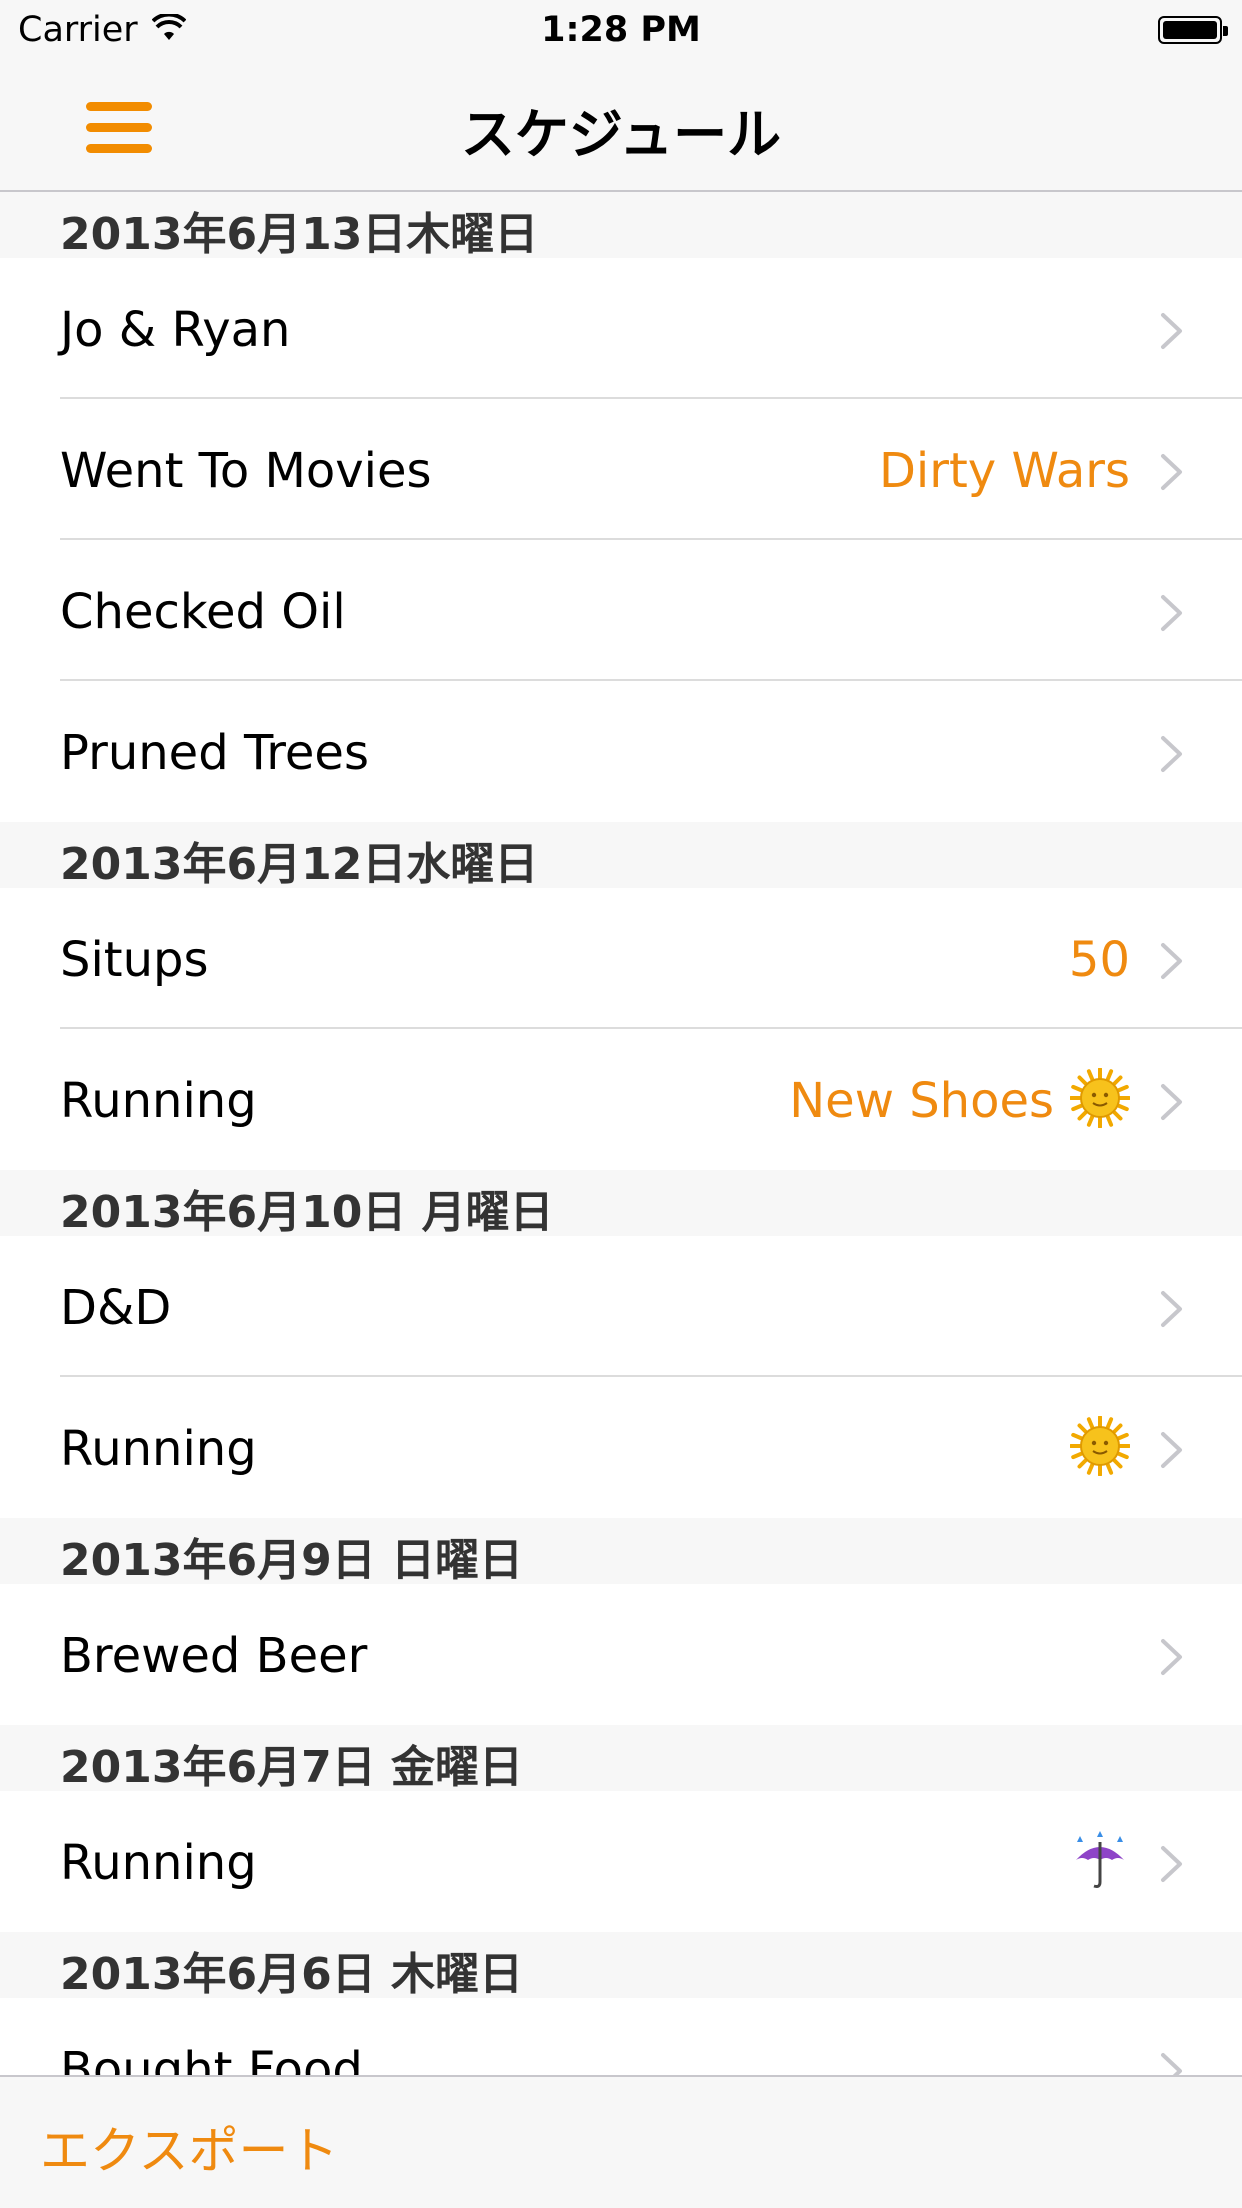 This screenshot has width=1242, height=2208. Describe the element at coordinates (214, 1656) in the screenshot. I see `item-title: Brewed Beer` at that location.